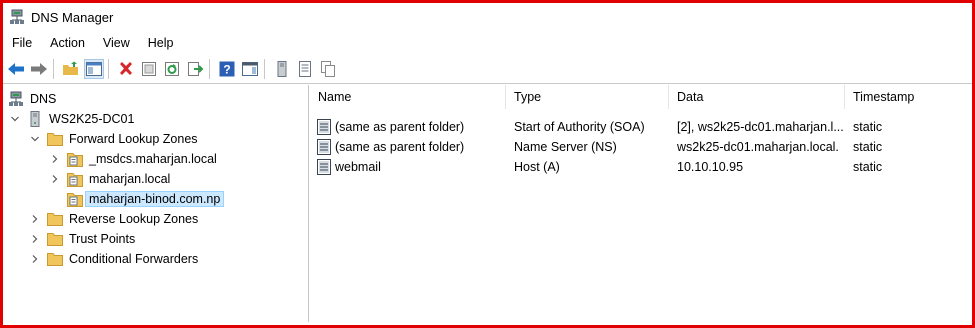  I want to click on tree-node-forward-lookup-zones: Forward Lookup Zones, so click(113, 139).